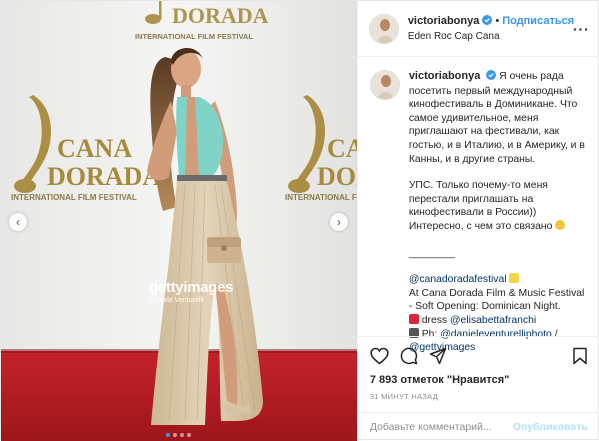 The height and width of the screenshot is (441, 599). Describe the element at coordinates (581, 29) in the screenshot. I see `ellipsis-icon: ···` at that location.